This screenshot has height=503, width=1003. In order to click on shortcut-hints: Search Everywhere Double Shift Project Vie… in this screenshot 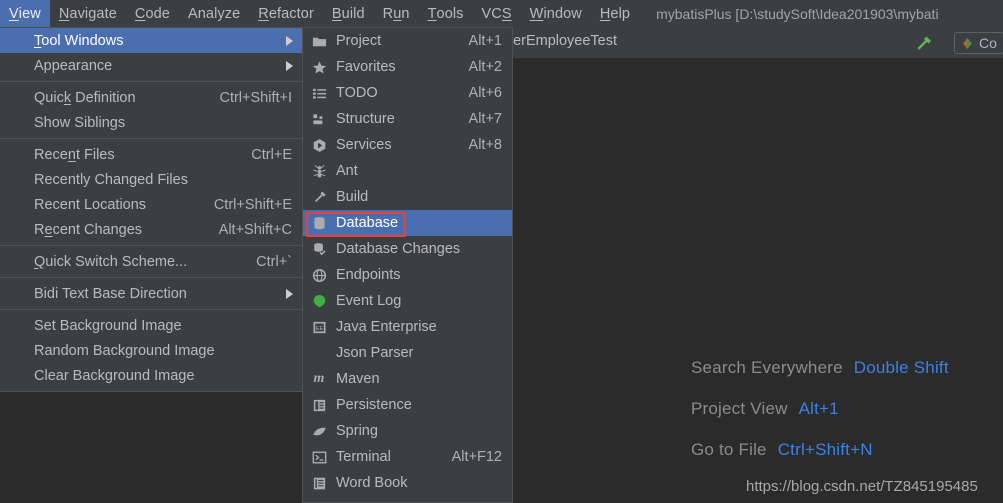, I will do `click(847, 419)`.